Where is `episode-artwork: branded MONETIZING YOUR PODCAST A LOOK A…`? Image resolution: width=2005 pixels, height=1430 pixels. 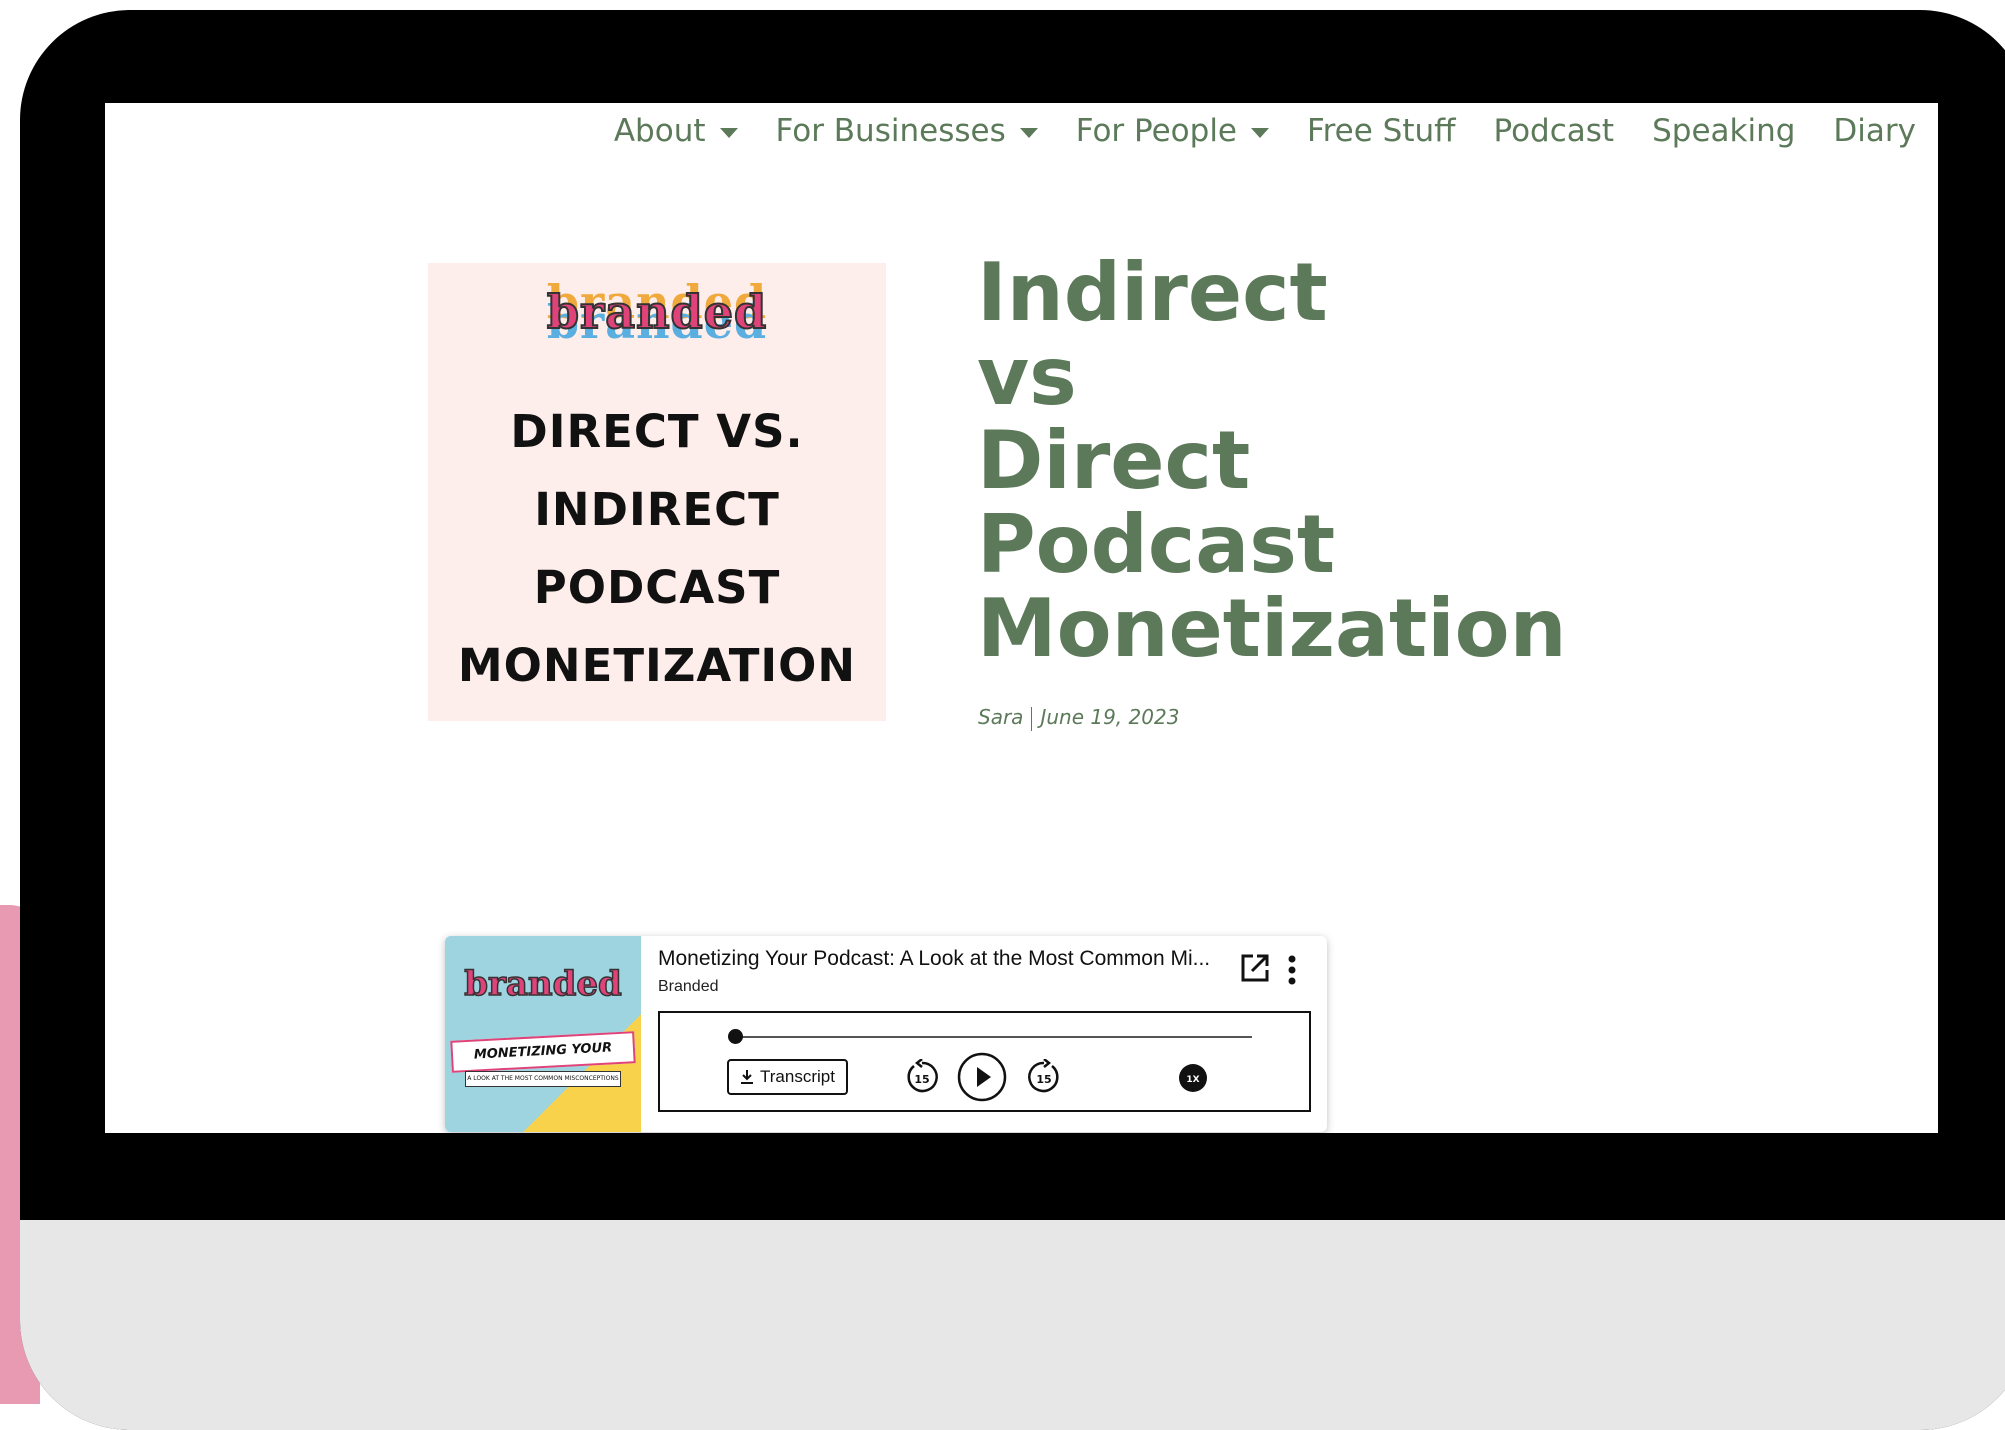 episode-artwork: branded MONETIZING YOUR PODCAST A LOOK A… is located at coordinates (543, 1034).